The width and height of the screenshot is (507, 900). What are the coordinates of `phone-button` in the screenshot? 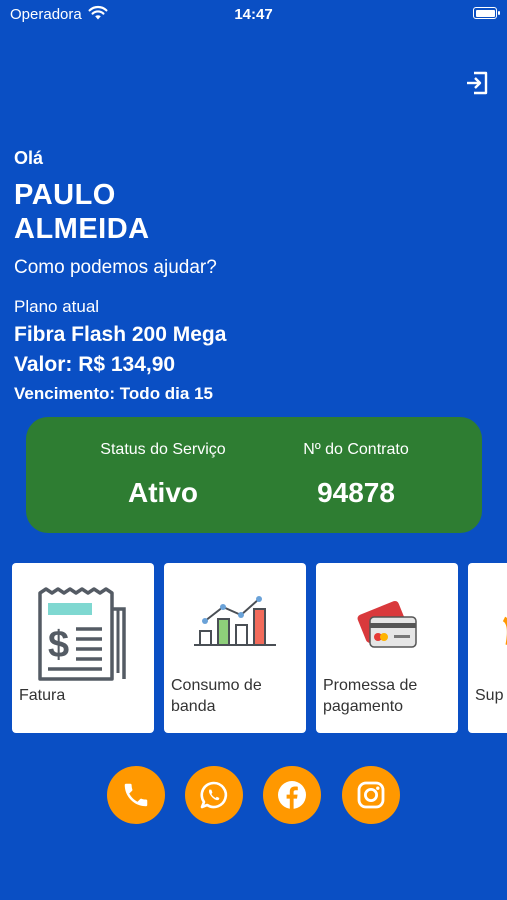 It's located at (136, 795).